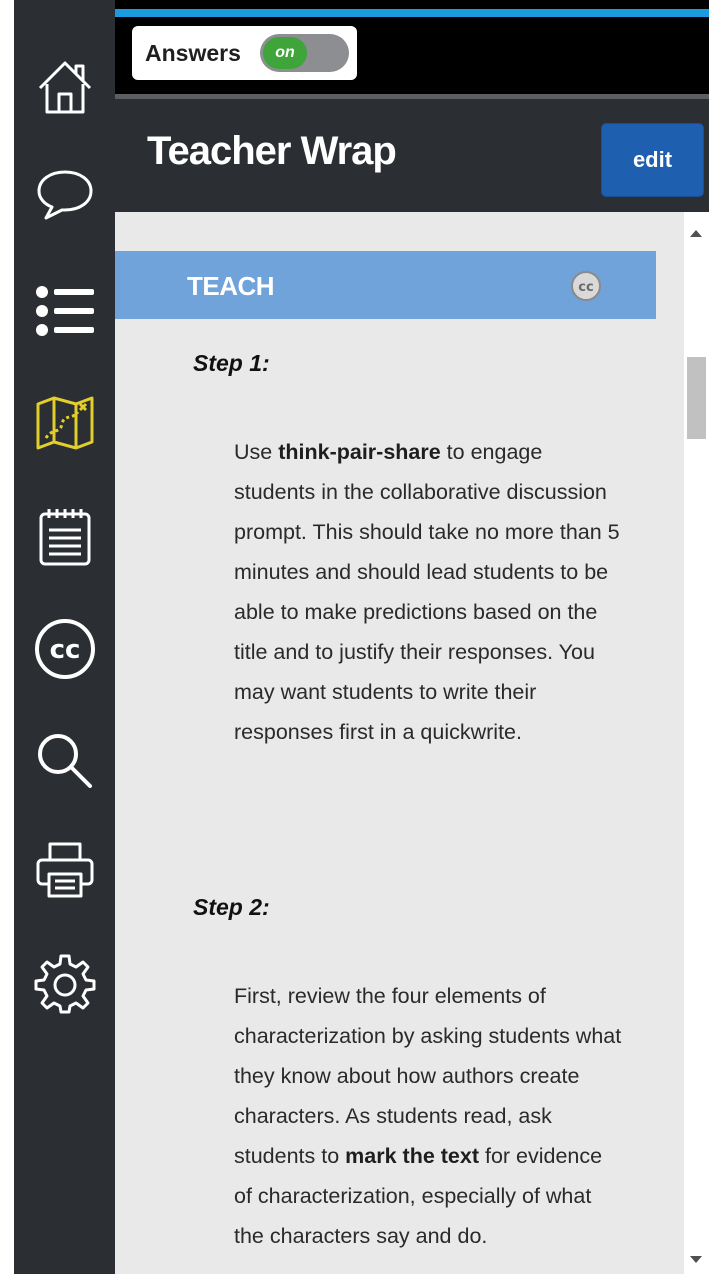 The width and height of the screenshot is (709, 1274). Describe the element at coordinates (231, 286) in the screenshot. I see `section-title: TEACH` at that location.